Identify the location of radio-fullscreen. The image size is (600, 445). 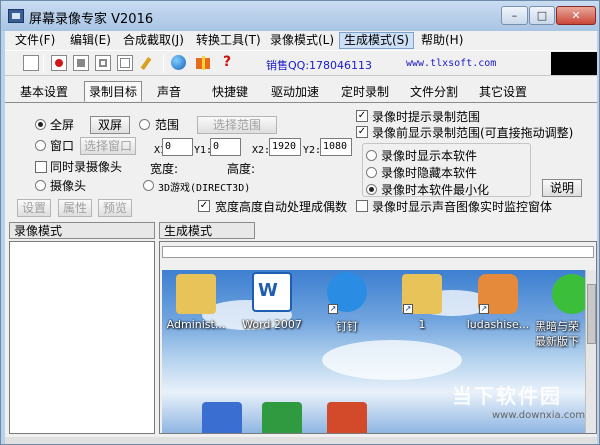
(40, 124).